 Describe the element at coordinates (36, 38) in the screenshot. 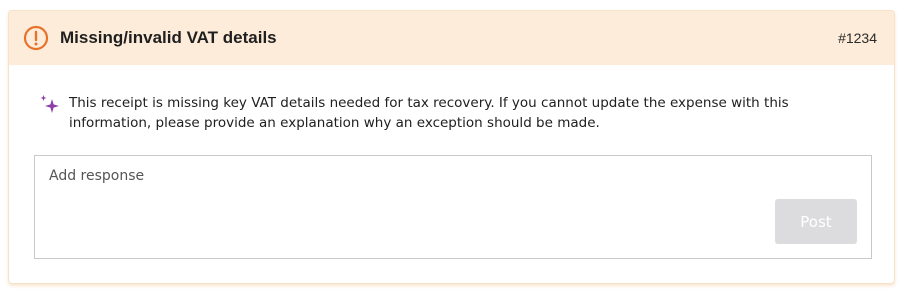

I see `alert-circle-icon` at that location.